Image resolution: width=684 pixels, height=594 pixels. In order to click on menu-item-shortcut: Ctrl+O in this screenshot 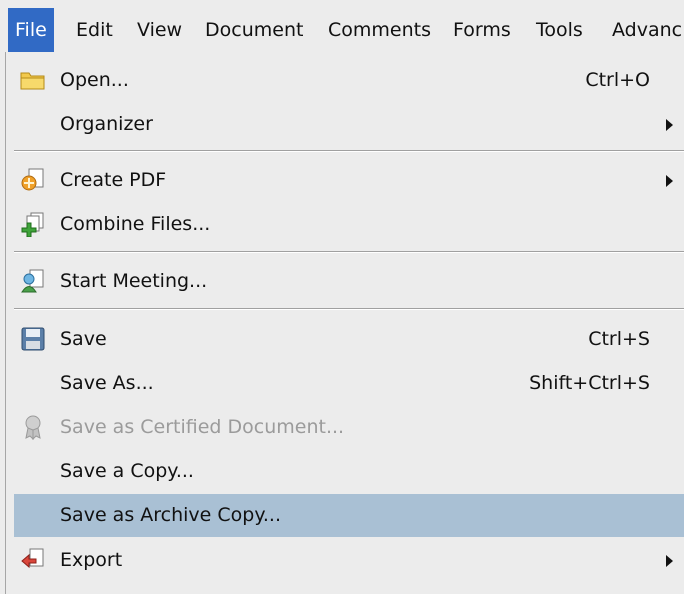, I will do `click(617, 80)`.